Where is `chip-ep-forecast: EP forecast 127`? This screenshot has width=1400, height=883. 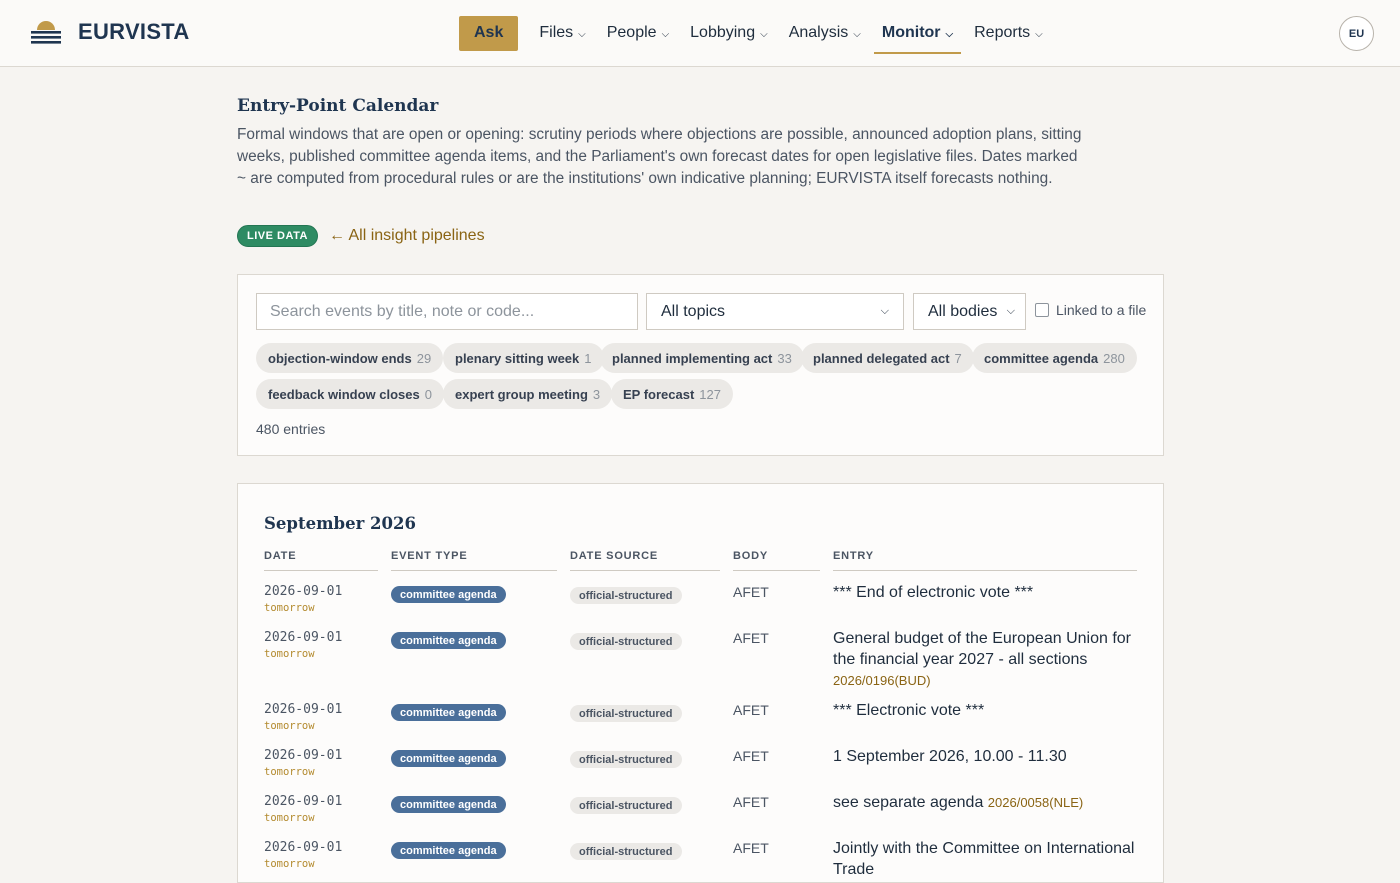
chip-ep-forecast: EP forecast 127 is located at coordinates (672, 394).